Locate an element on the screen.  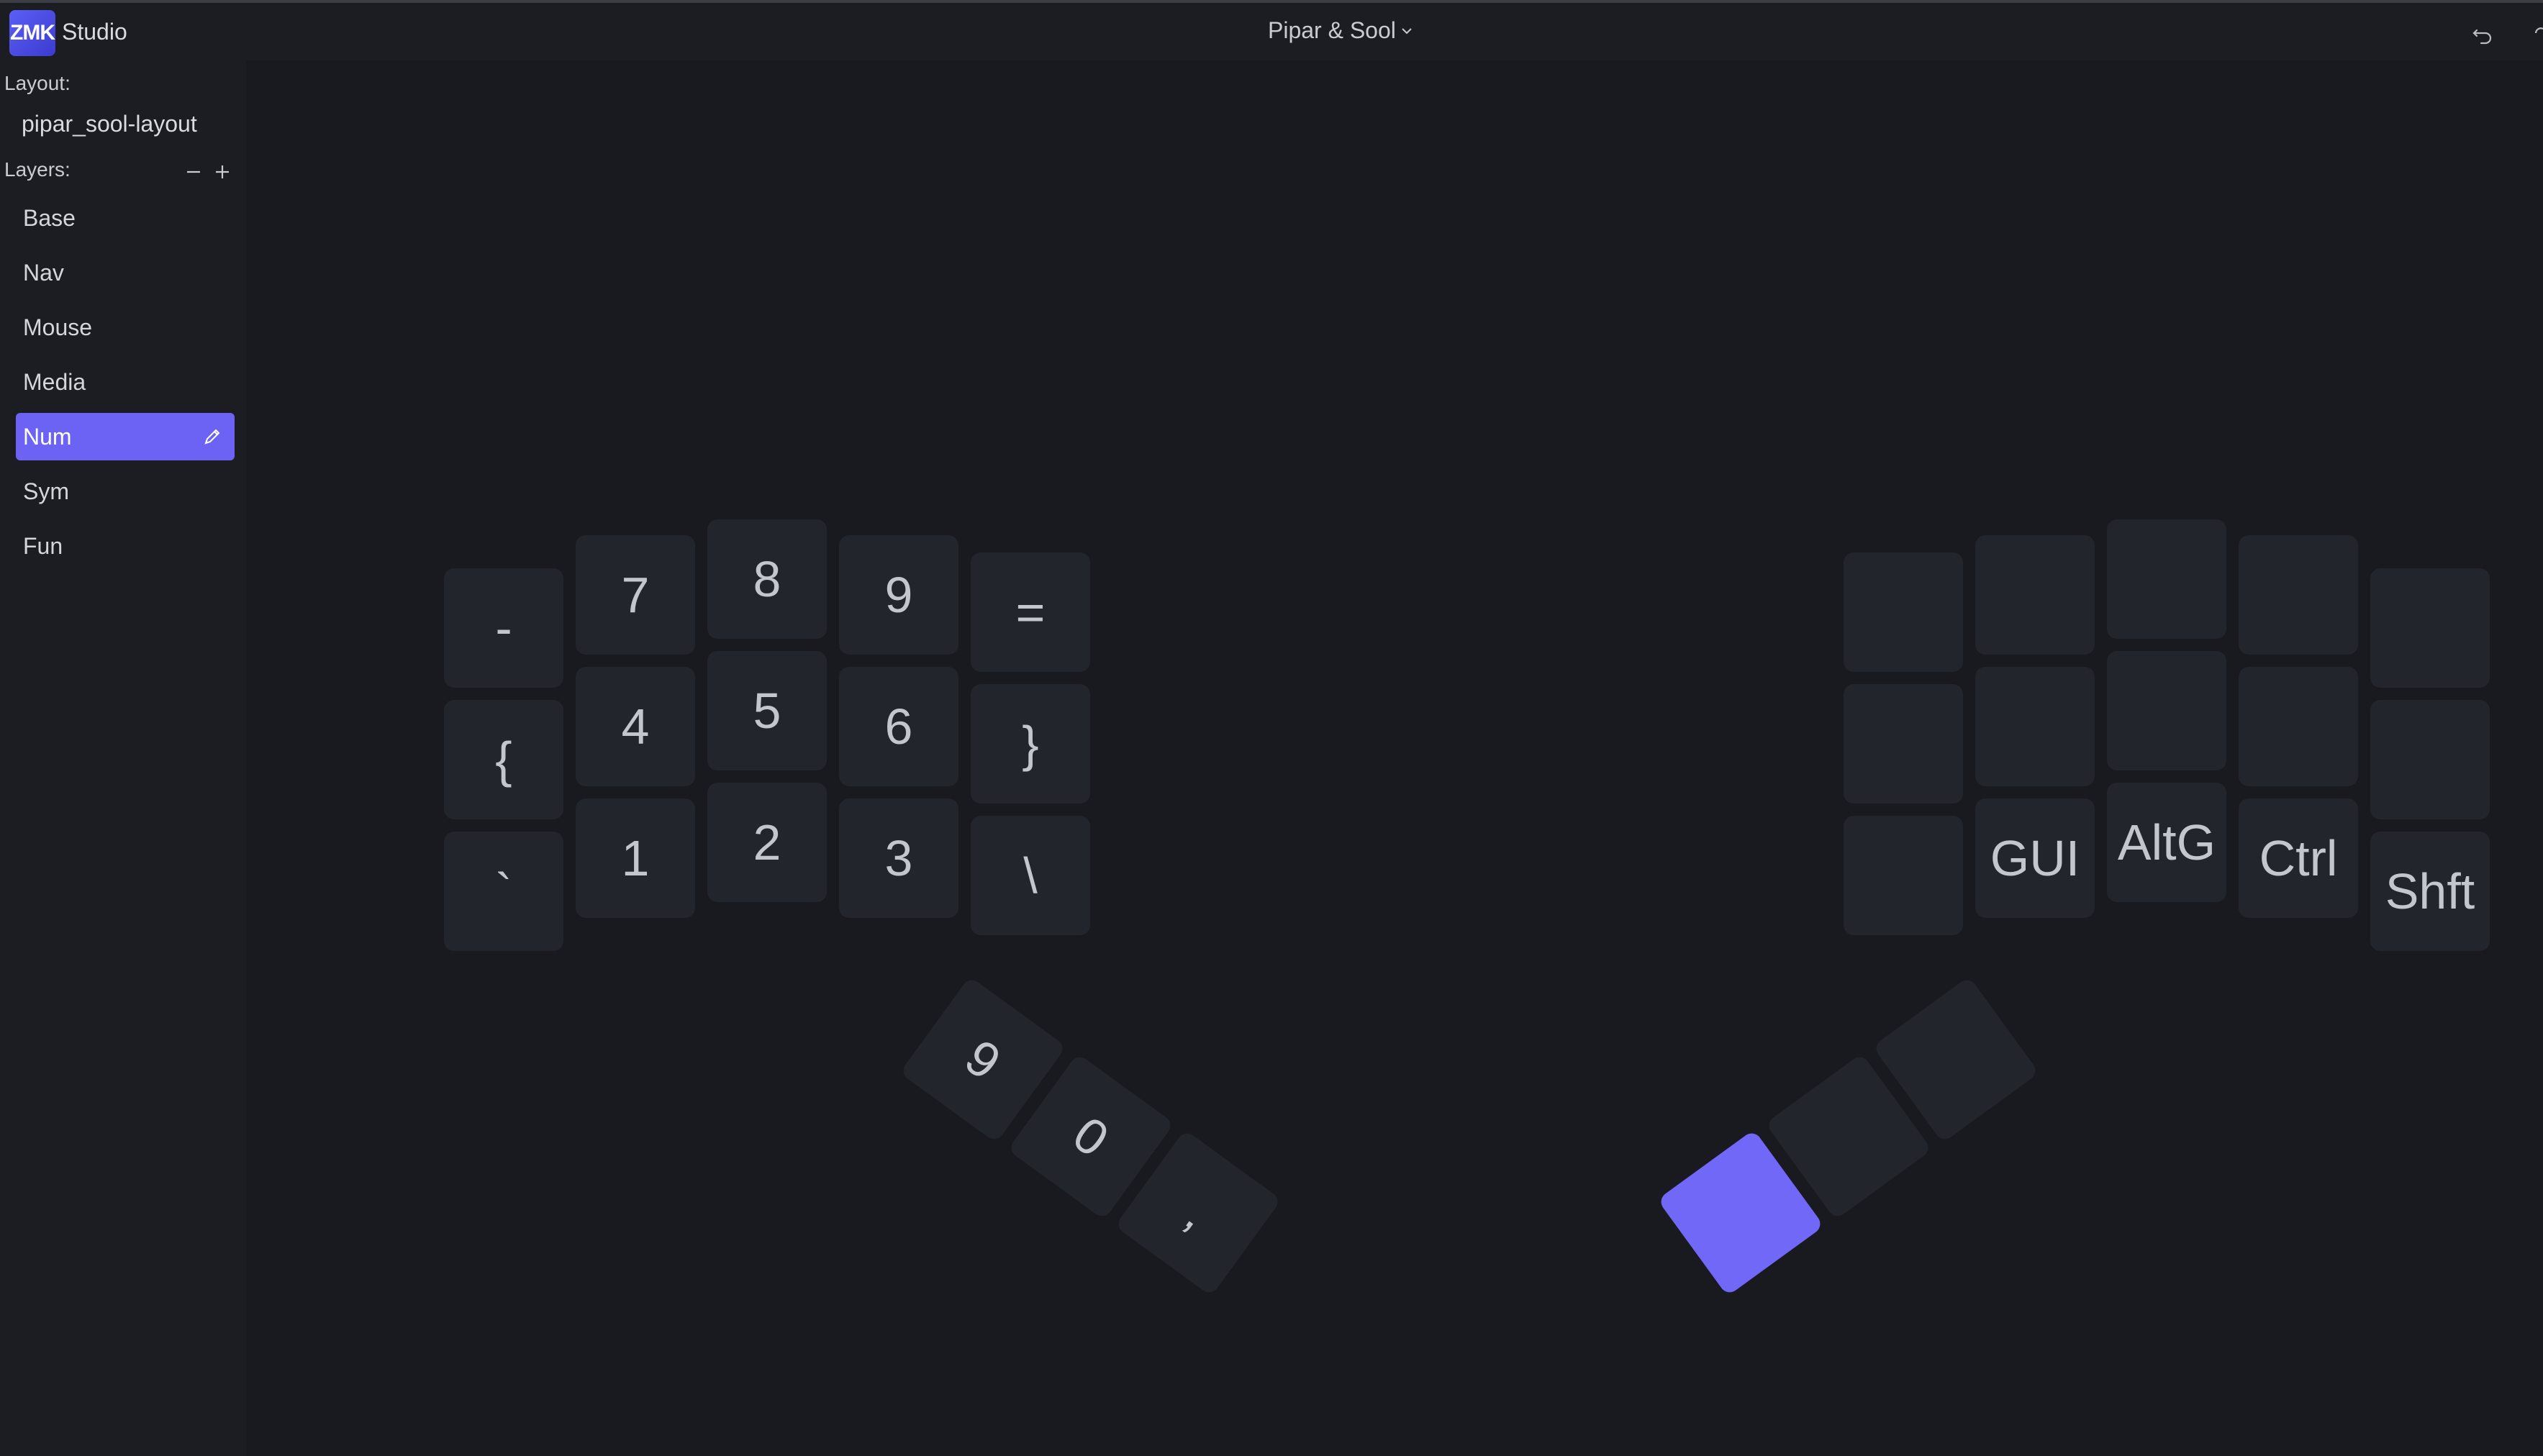
layer-list: Base Nav Mouse Media Num Sym Fun is located at coordinates (125, 385).